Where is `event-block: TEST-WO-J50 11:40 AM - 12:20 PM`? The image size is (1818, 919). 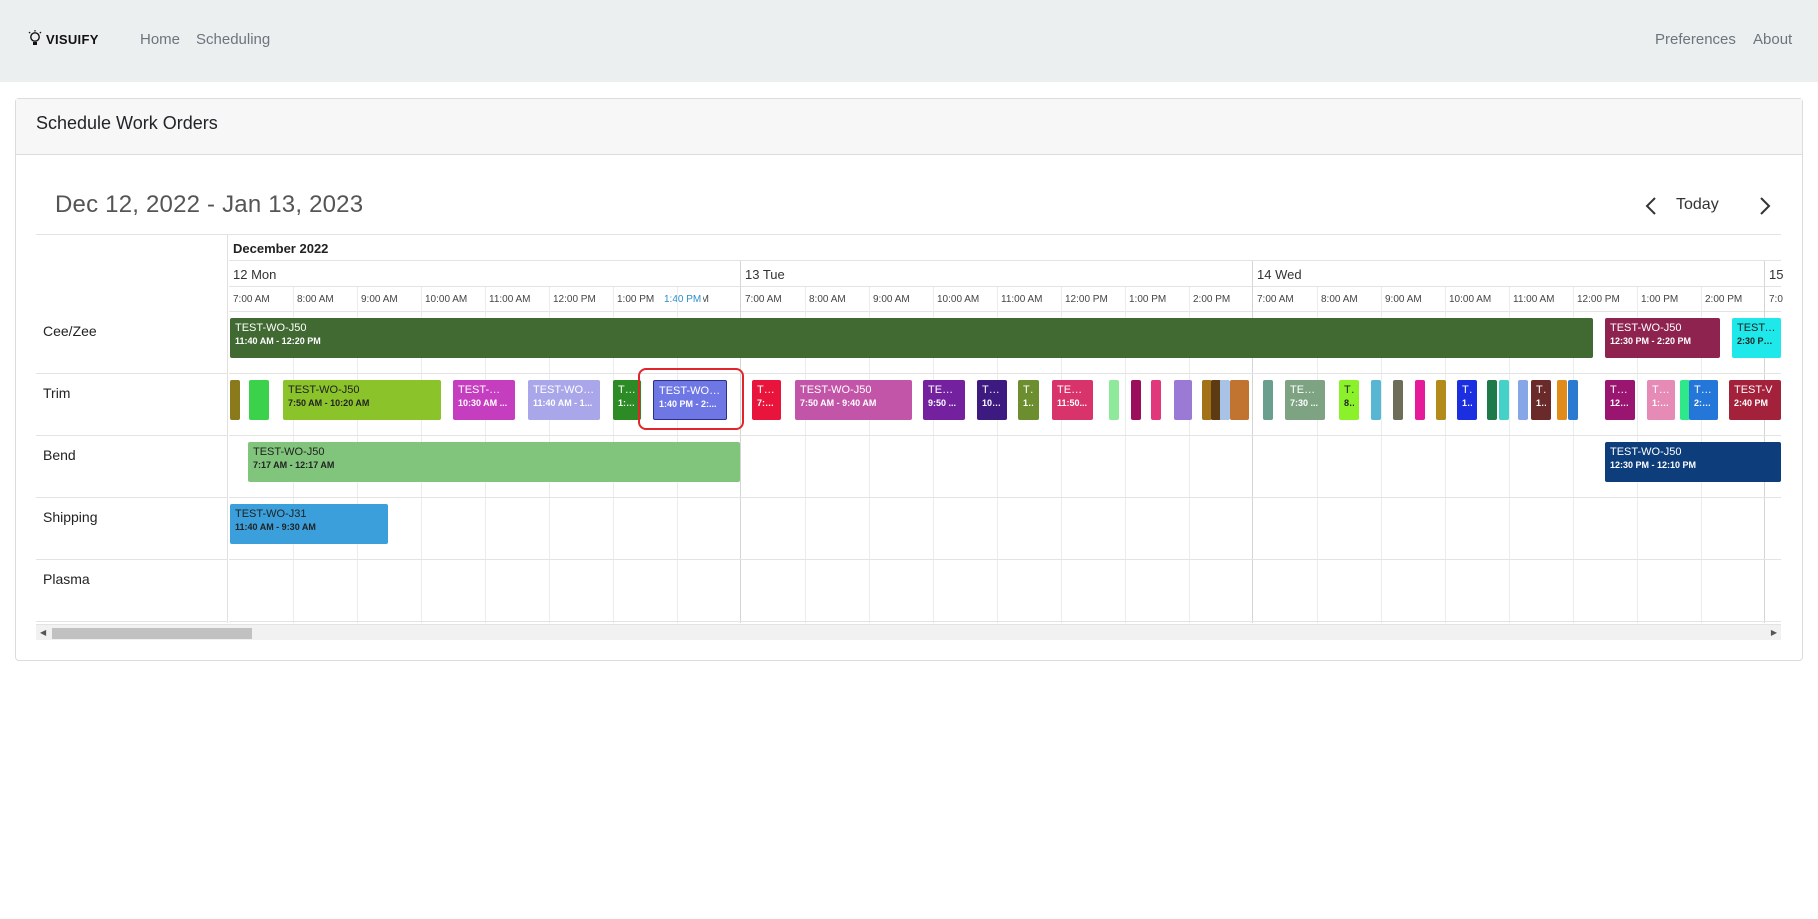 event-block: TEST-WO-J50 11:40 AM - 12:20 PM is located at coordinates (911, 338).